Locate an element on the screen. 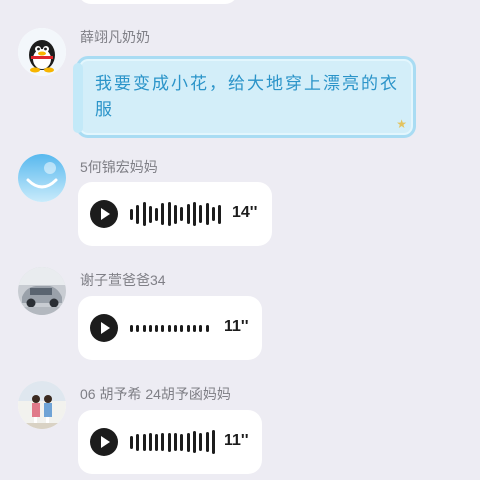 The image size is (480, 480). text-message-bubble: 我要变成小花，给大地穿上漂亮的衣服 ★ is located at coordinates (244, 97).